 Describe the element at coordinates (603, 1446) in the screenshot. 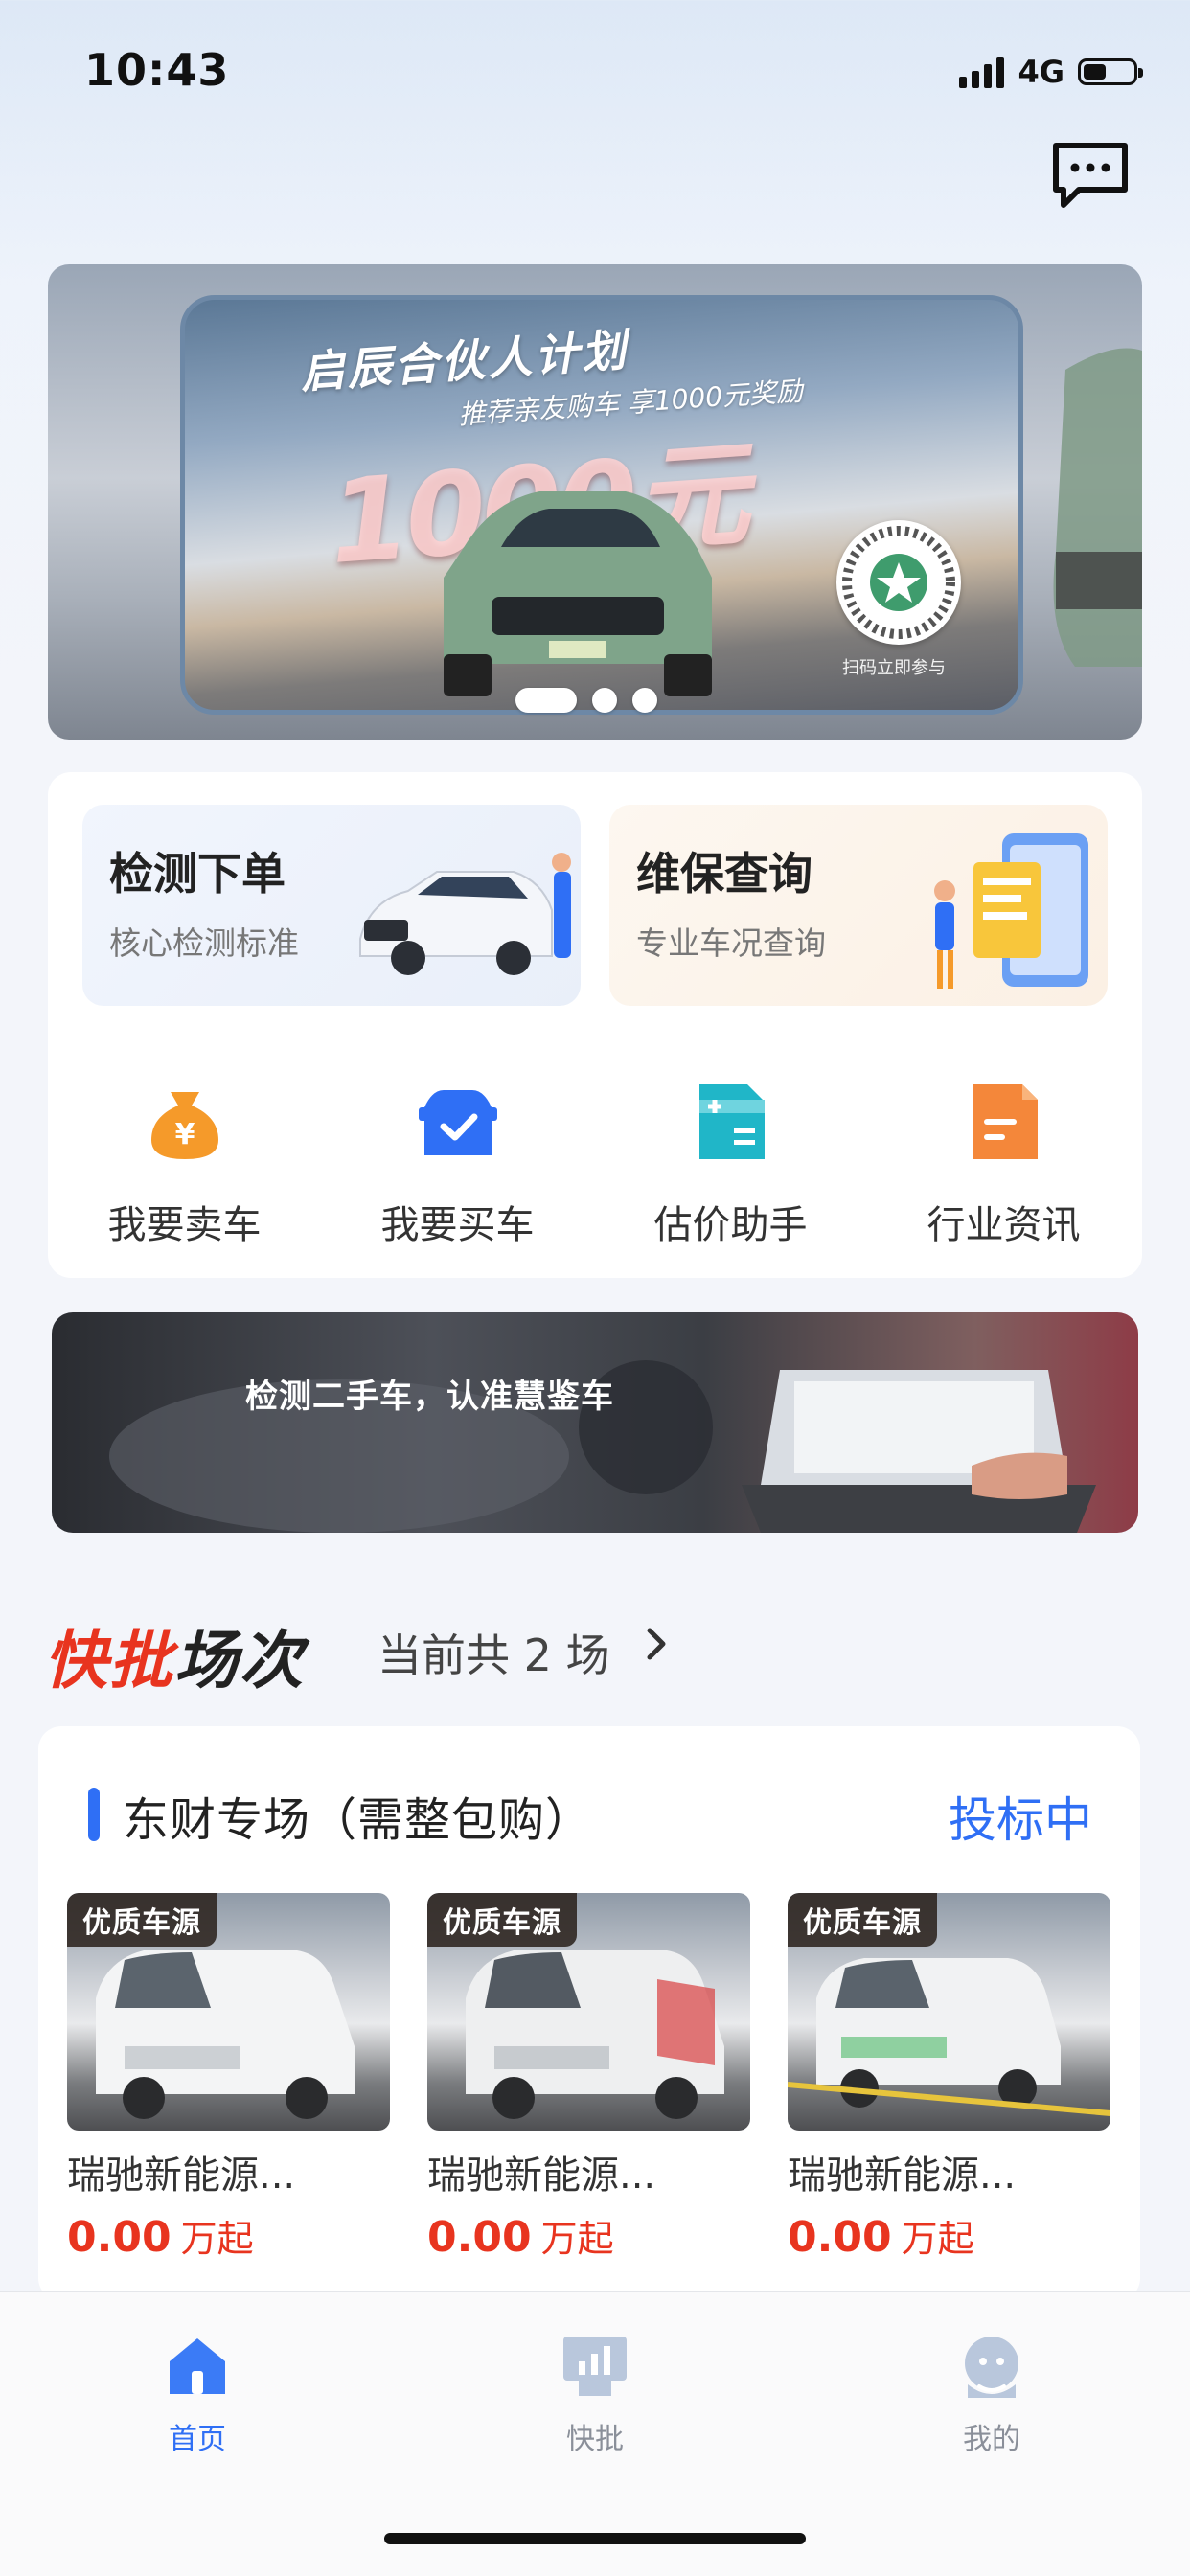

I see `engine-laptop-image` at that location.